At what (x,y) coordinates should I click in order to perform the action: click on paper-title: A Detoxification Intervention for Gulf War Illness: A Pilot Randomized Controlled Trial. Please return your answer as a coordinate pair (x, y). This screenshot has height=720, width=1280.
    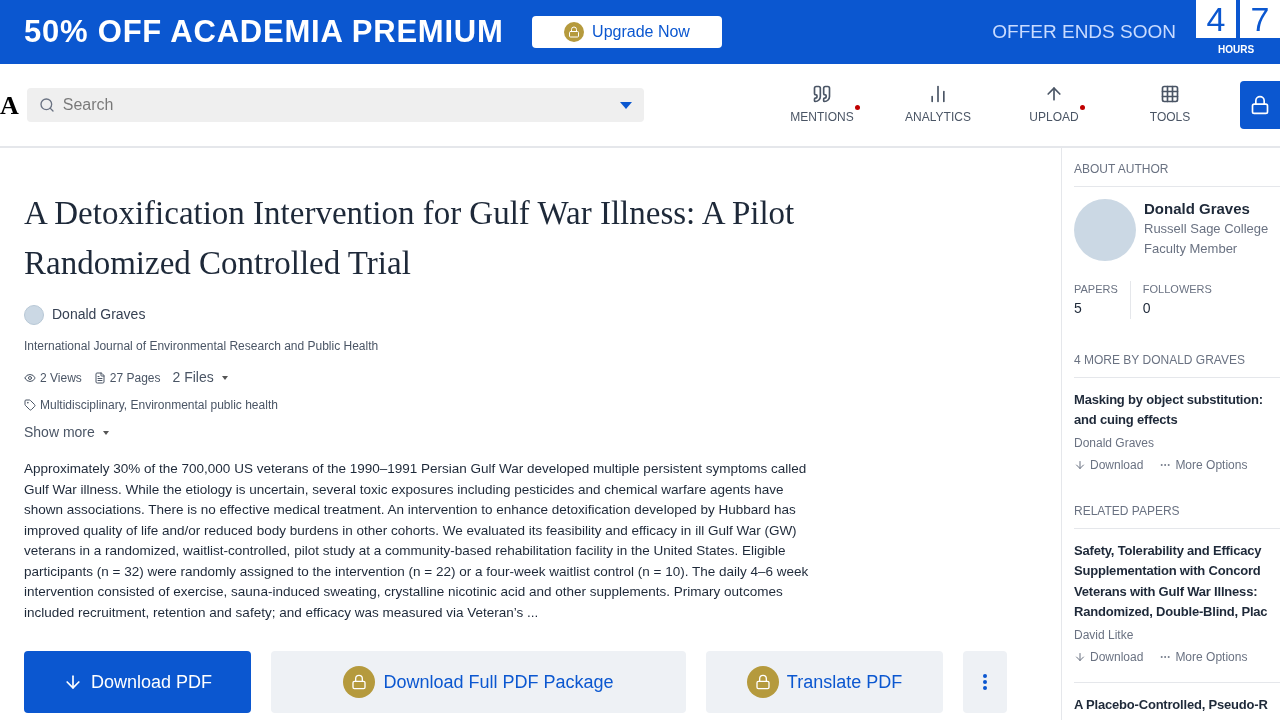
    Looking at the image, I should click on (410, 238).